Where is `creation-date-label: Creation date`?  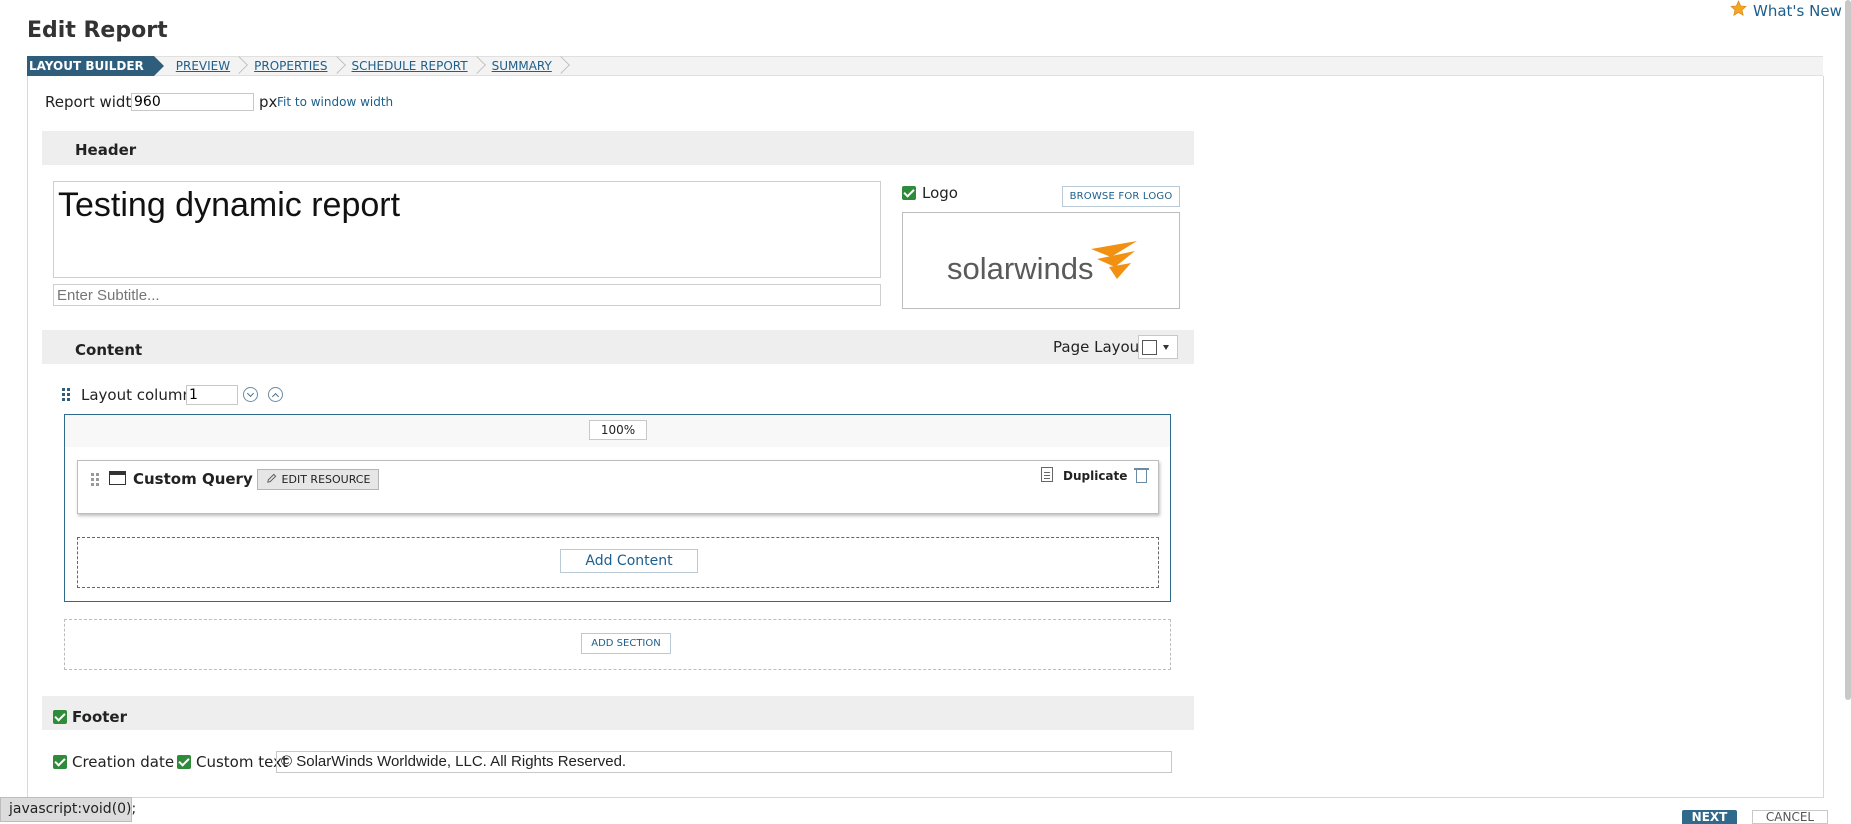 creation-date-label: Creation date is located at coordinates (123, 762).